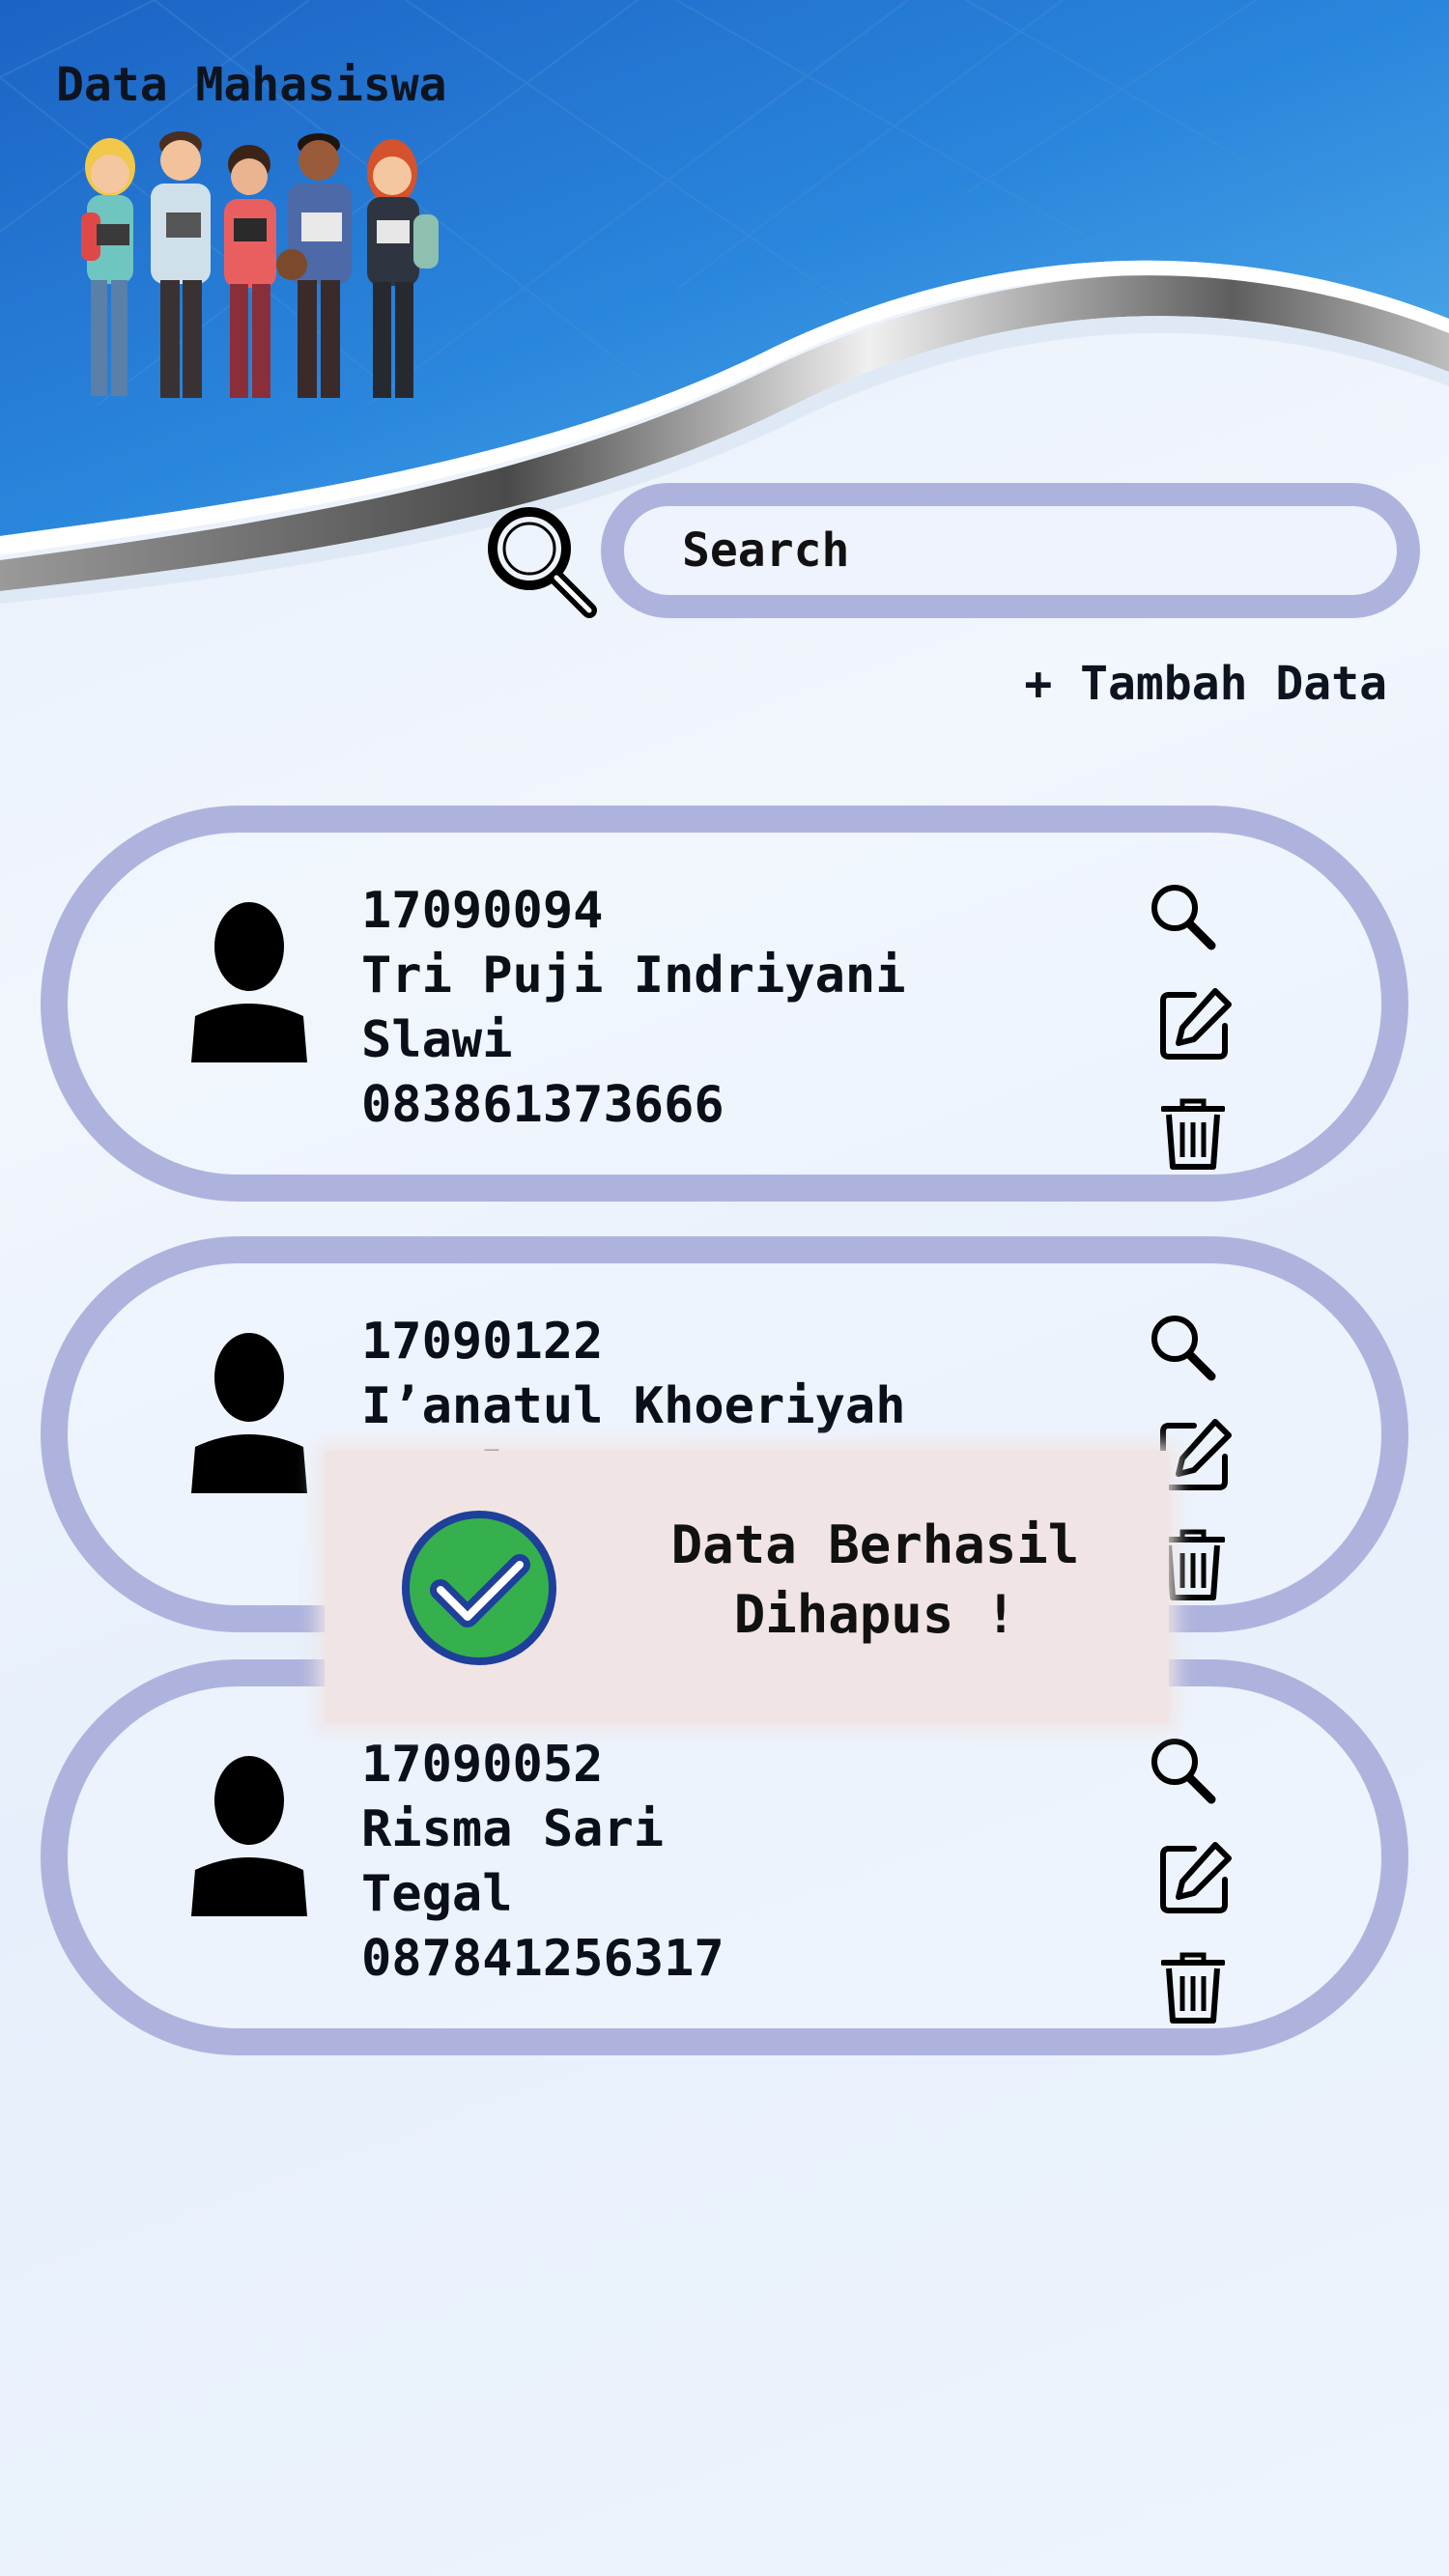  What do you see at coordinates (479, 1588) in the screenshot?
I see `check-circle-icon` at bounding box center [479, 1588].